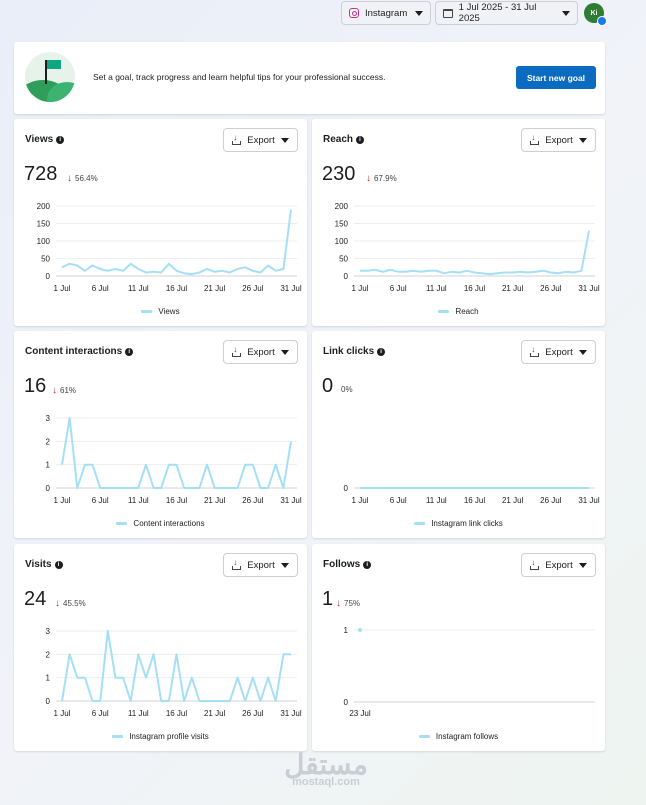 The image size is (646, 805). What do you see at coordinates (79, 351) in the screenshot?
I see `content-interactions-title: Content interactions i` at bounding box center [79, 351].